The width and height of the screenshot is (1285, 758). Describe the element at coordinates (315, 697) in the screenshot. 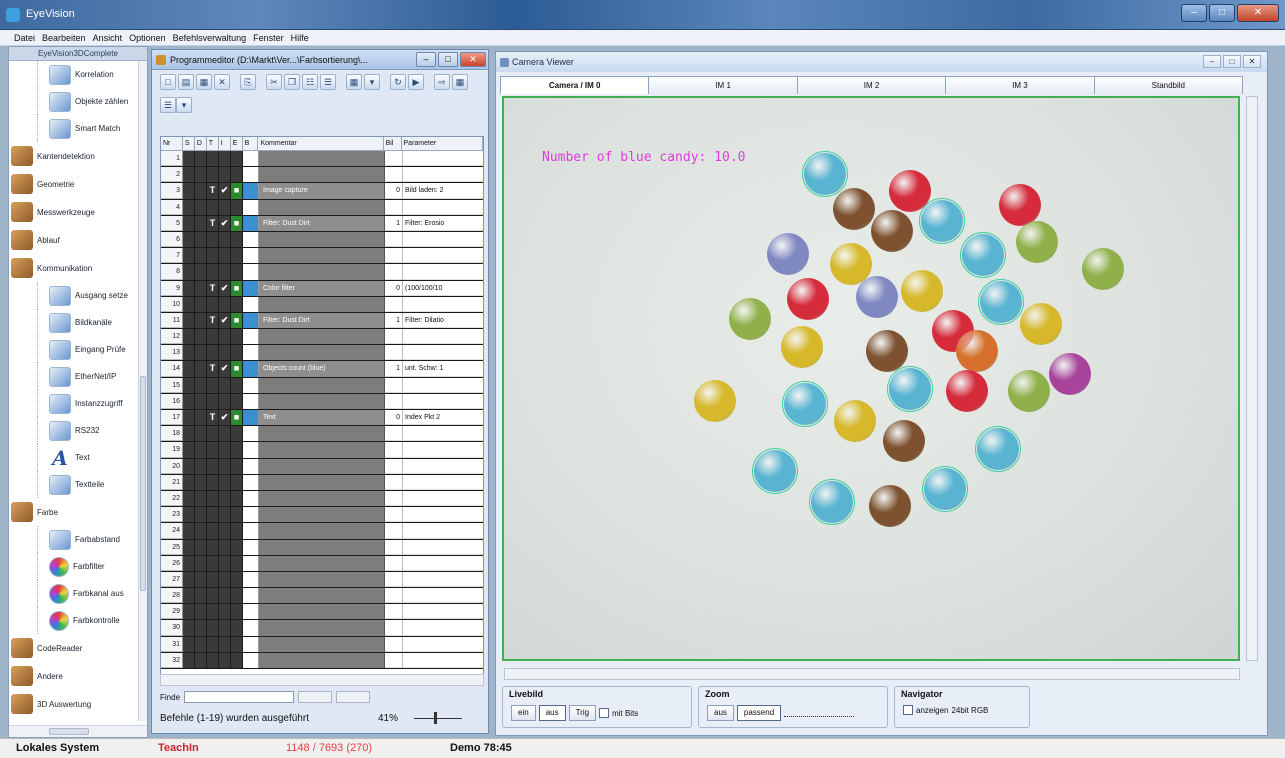

I see `find-previous-button` at that location.